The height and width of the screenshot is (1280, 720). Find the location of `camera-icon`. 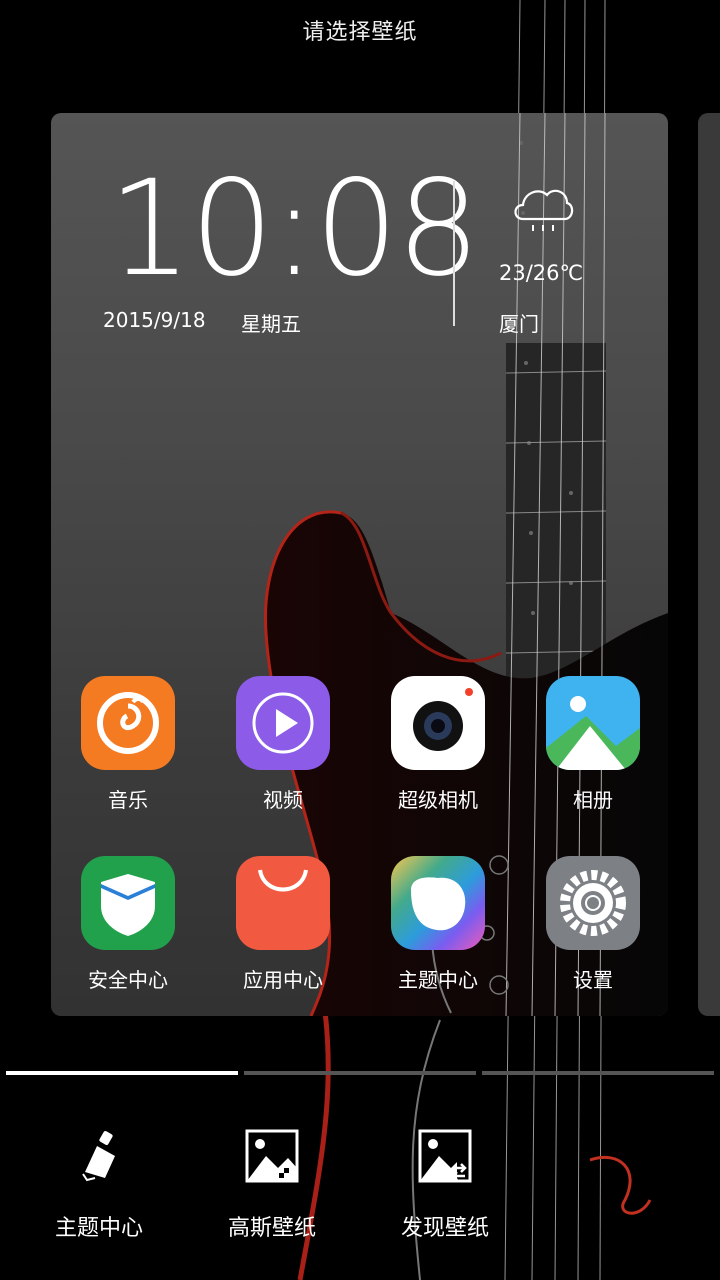

camera-icon is located at coordinates (438, 723).